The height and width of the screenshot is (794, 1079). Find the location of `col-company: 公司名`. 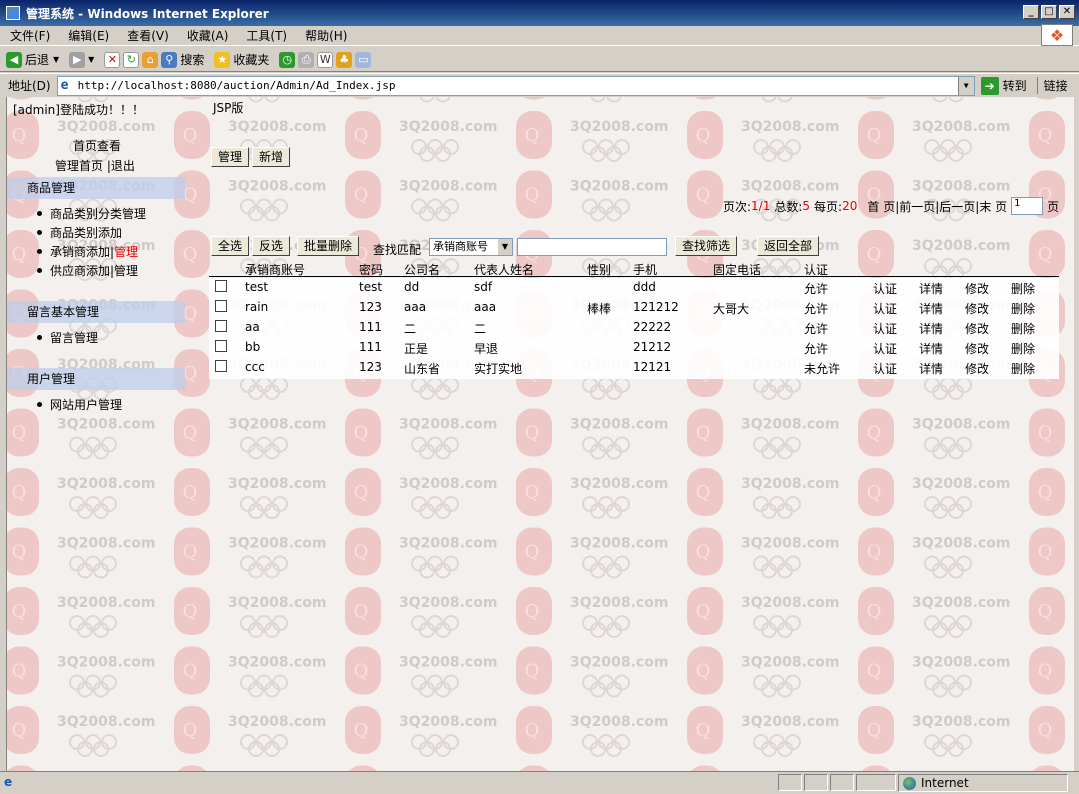

col-company: 公司名 is located at coordinates (422, 270).